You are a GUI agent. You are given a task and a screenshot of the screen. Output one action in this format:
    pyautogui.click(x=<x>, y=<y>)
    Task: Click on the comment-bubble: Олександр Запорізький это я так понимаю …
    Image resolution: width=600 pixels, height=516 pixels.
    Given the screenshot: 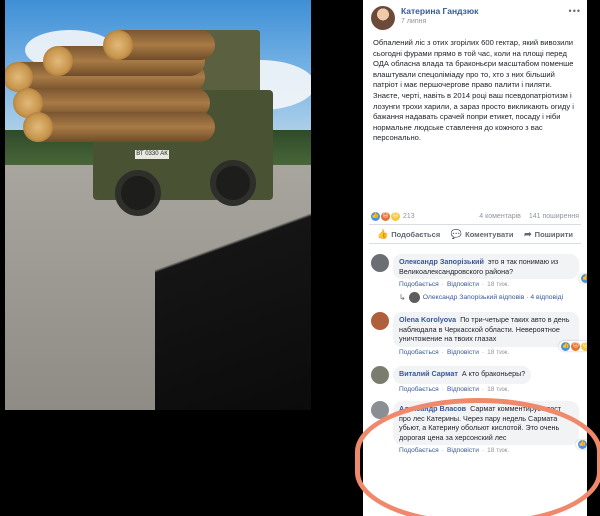 What is the action you would take?
    pyautogui.click(x=490, y=269)
    